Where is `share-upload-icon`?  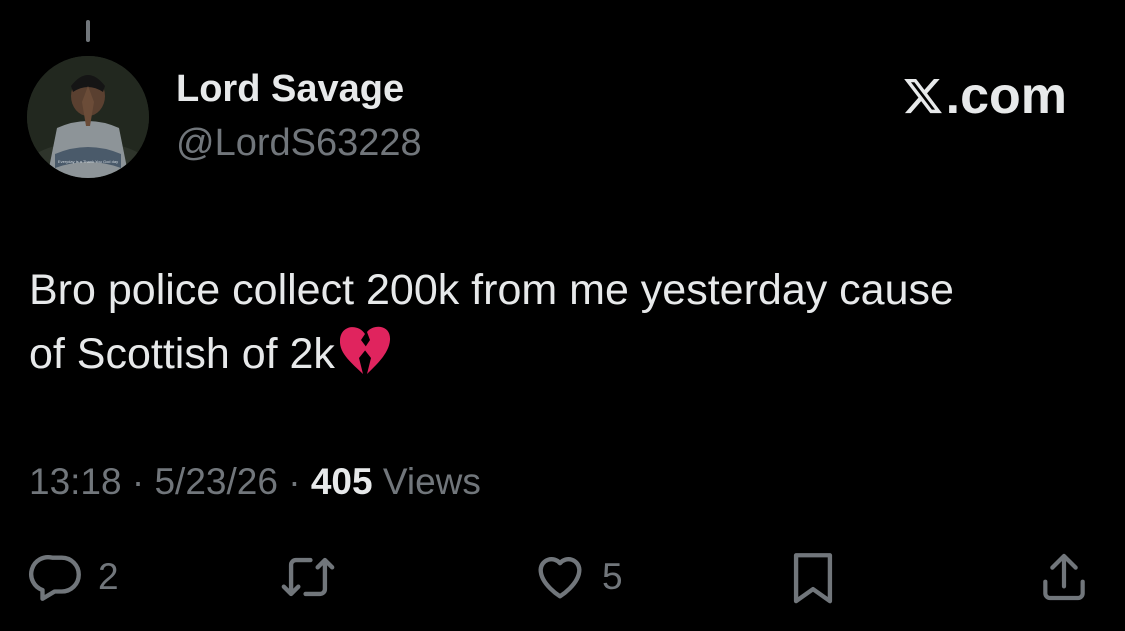 share-upload-icon is located at coordinates (1064, 577).